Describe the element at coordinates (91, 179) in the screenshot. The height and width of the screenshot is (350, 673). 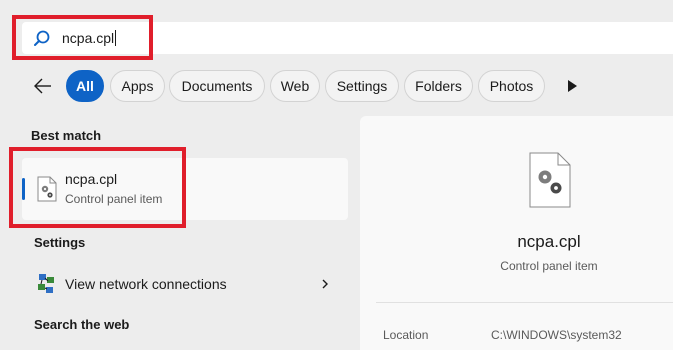
I see `best-match-title: ncpa.cpl` at that location.